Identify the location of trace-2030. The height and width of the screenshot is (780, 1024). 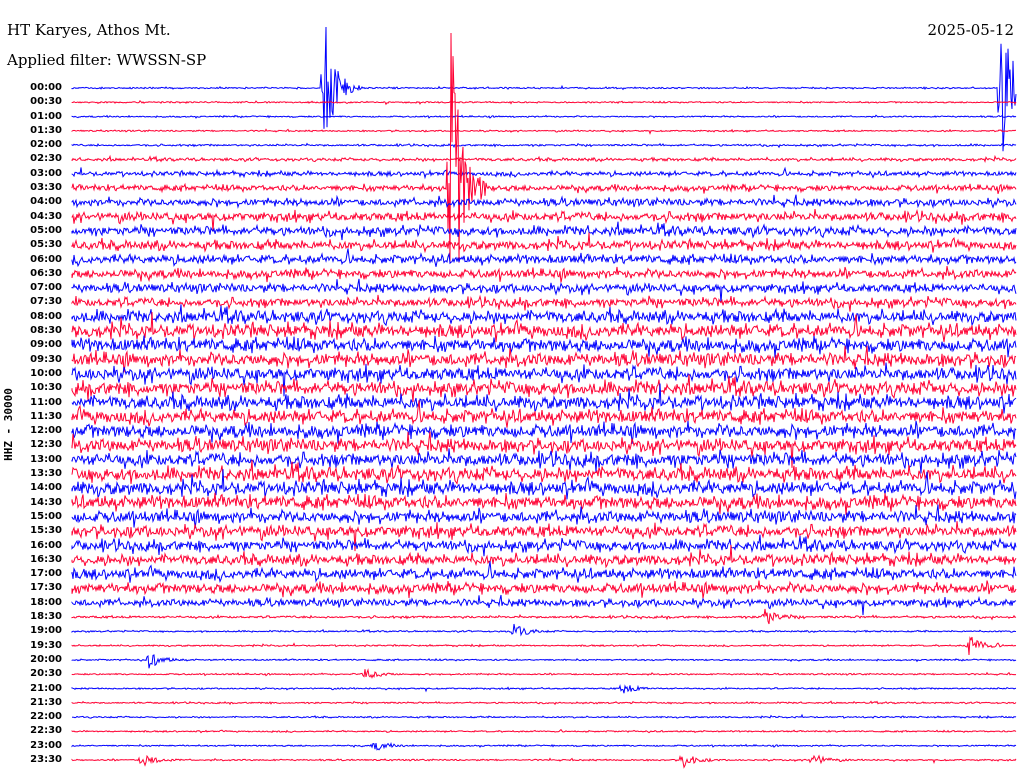
(544, 673).